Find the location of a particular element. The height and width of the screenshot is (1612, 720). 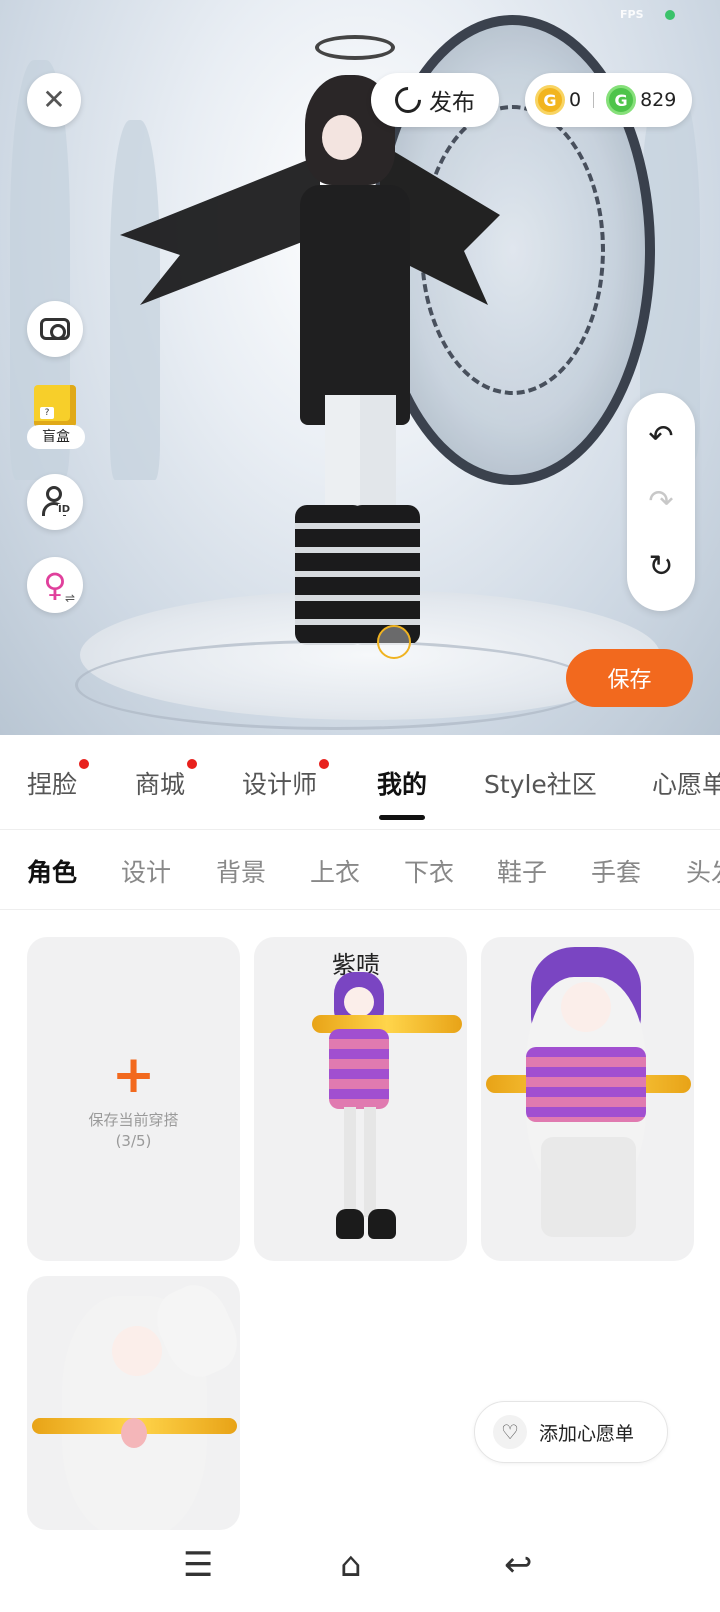

female-gender-icon: ♀ is located at coordinates (55, 585).